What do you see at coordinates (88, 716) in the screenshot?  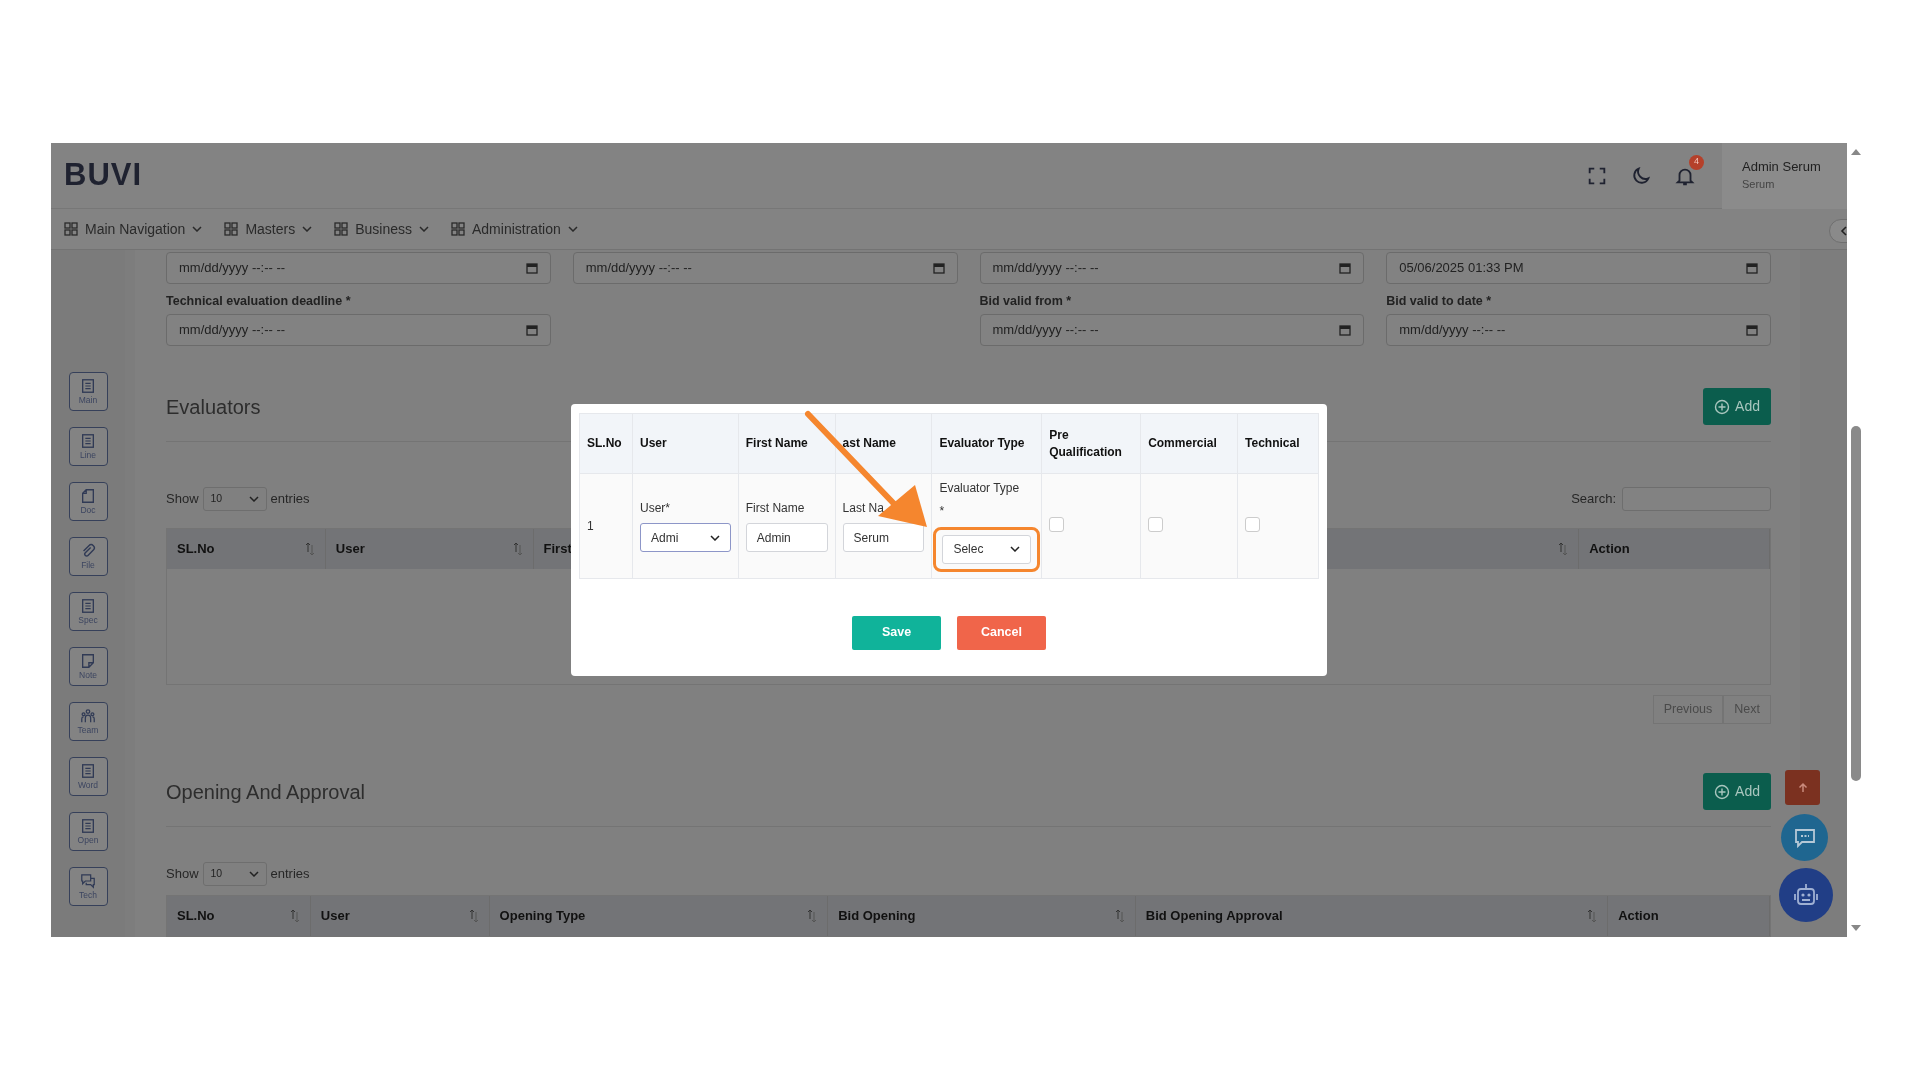 I see `team-icon` at bounding box center [88, 716].